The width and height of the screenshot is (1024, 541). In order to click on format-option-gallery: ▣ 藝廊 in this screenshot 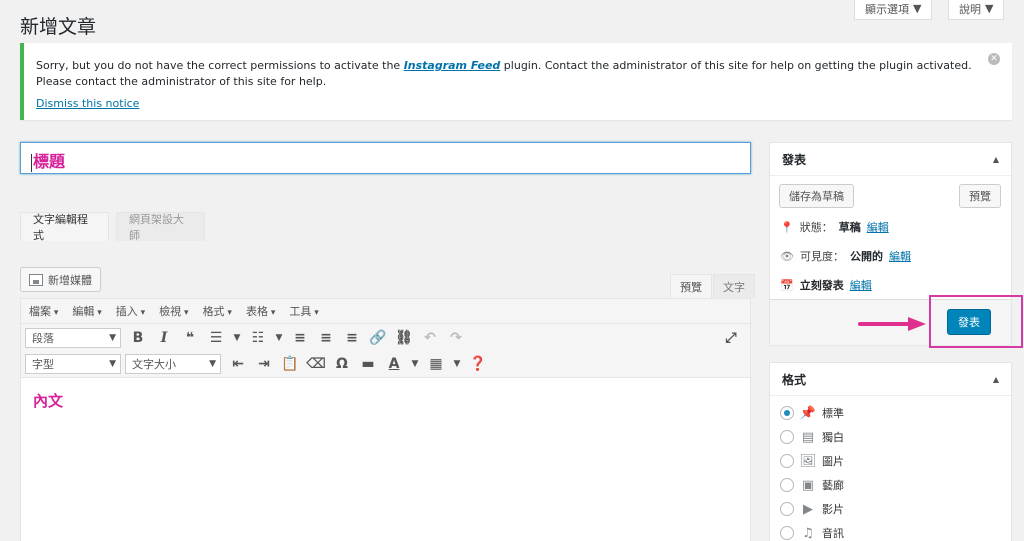, I will do `click(812, 485)`.